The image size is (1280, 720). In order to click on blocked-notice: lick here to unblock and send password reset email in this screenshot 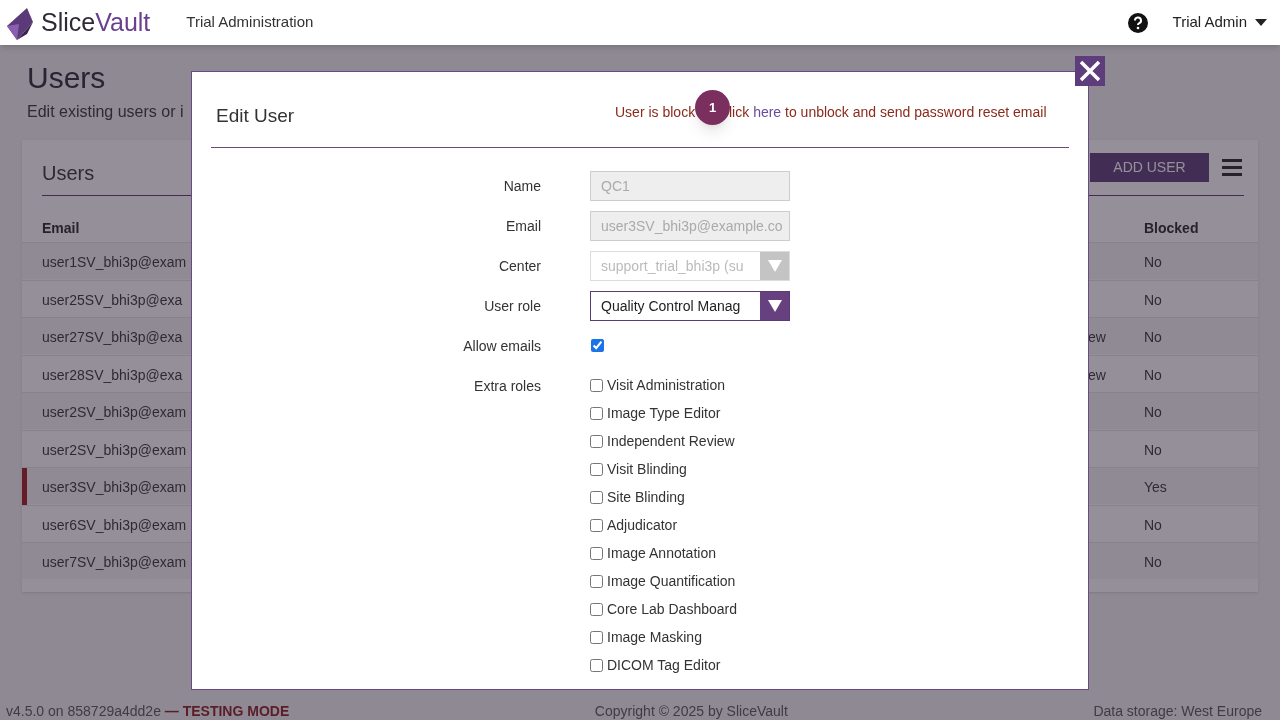, I will do `click(888, 112)`.